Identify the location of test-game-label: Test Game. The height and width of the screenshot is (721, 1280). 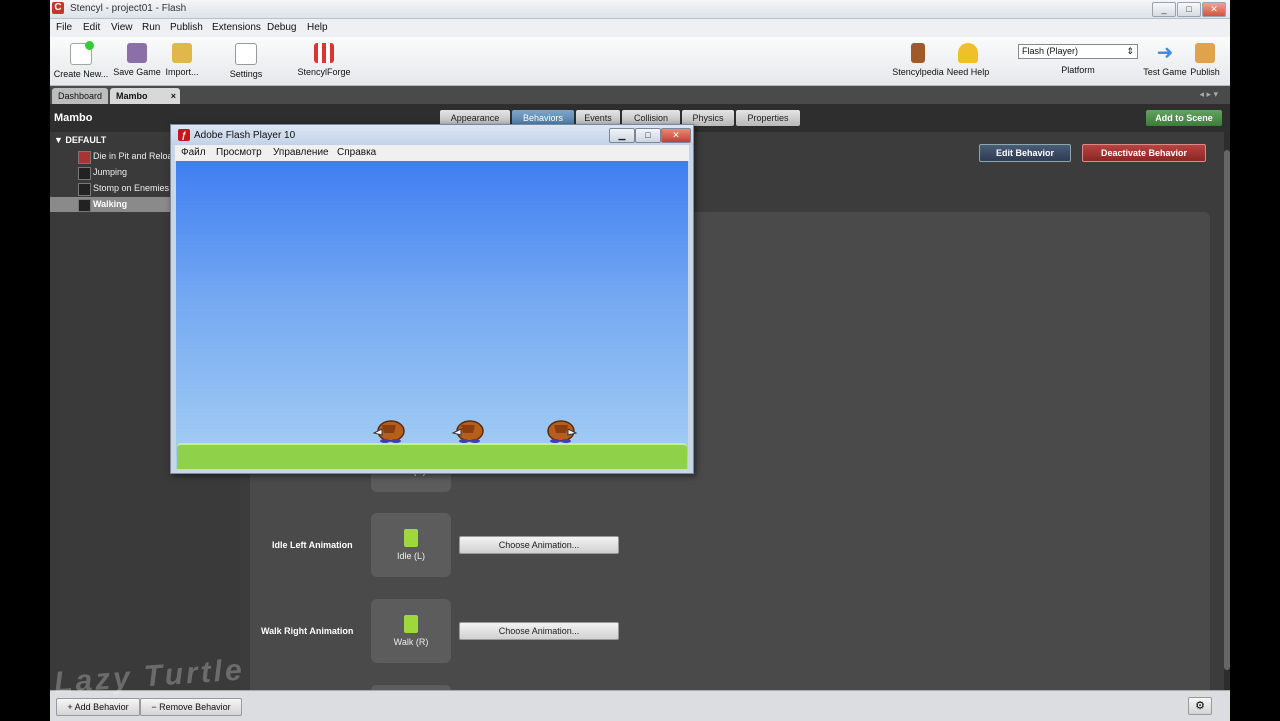
(1165, 72).